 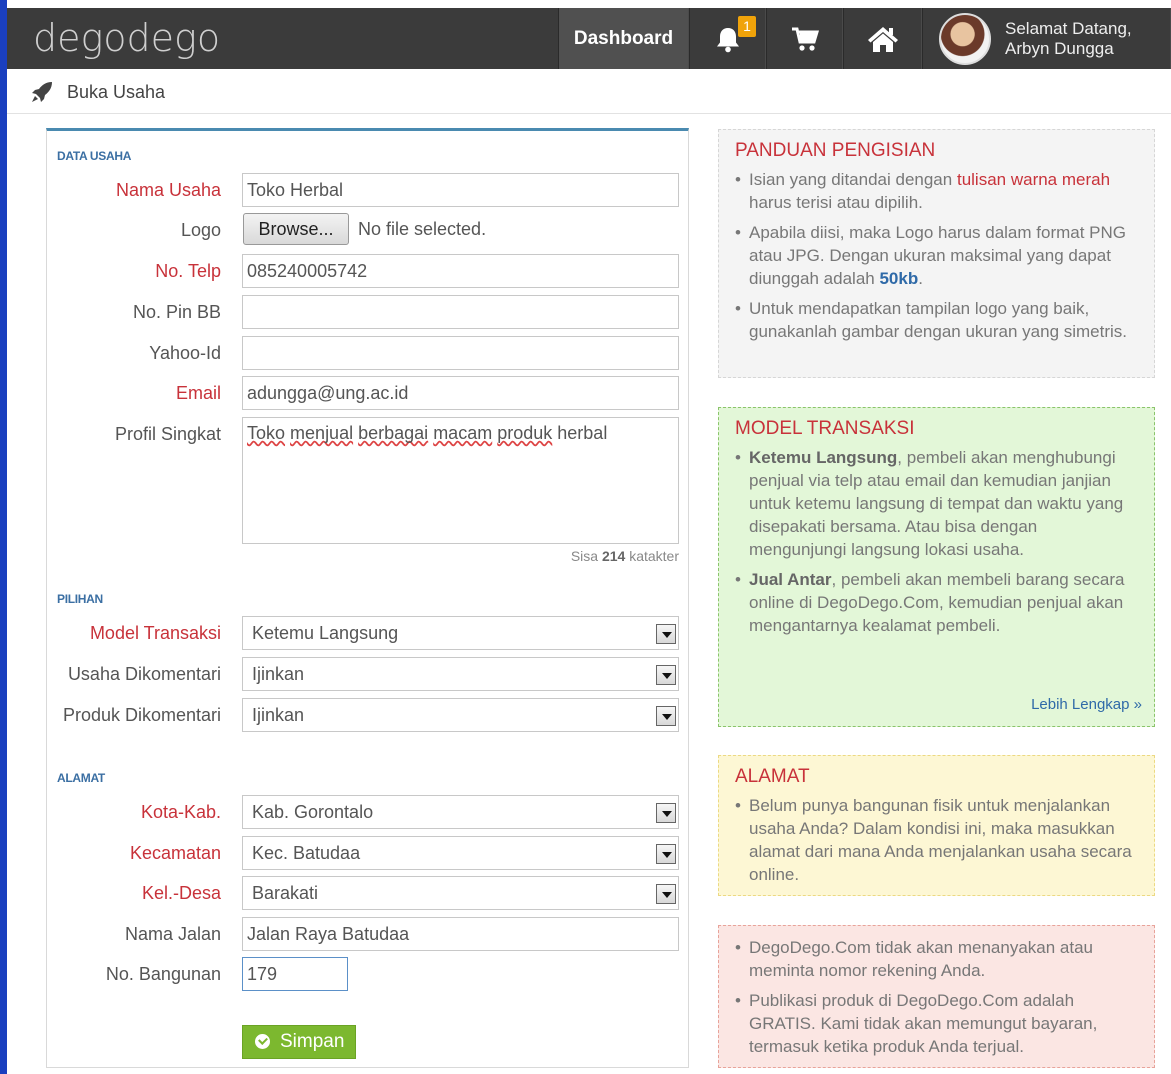 I want to click on row-kecamatan: Kecamatan Kec. Batudaa, so click(x=367, y=853).